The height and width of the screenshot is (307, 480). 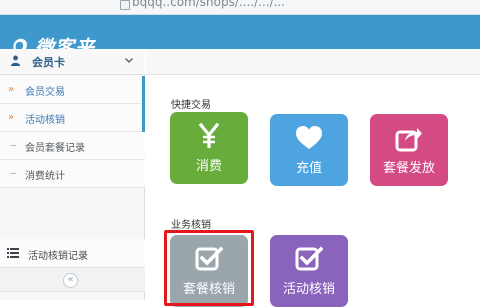 I want to click on sidebar-collapse-row: «, so click(x=72, y=280).